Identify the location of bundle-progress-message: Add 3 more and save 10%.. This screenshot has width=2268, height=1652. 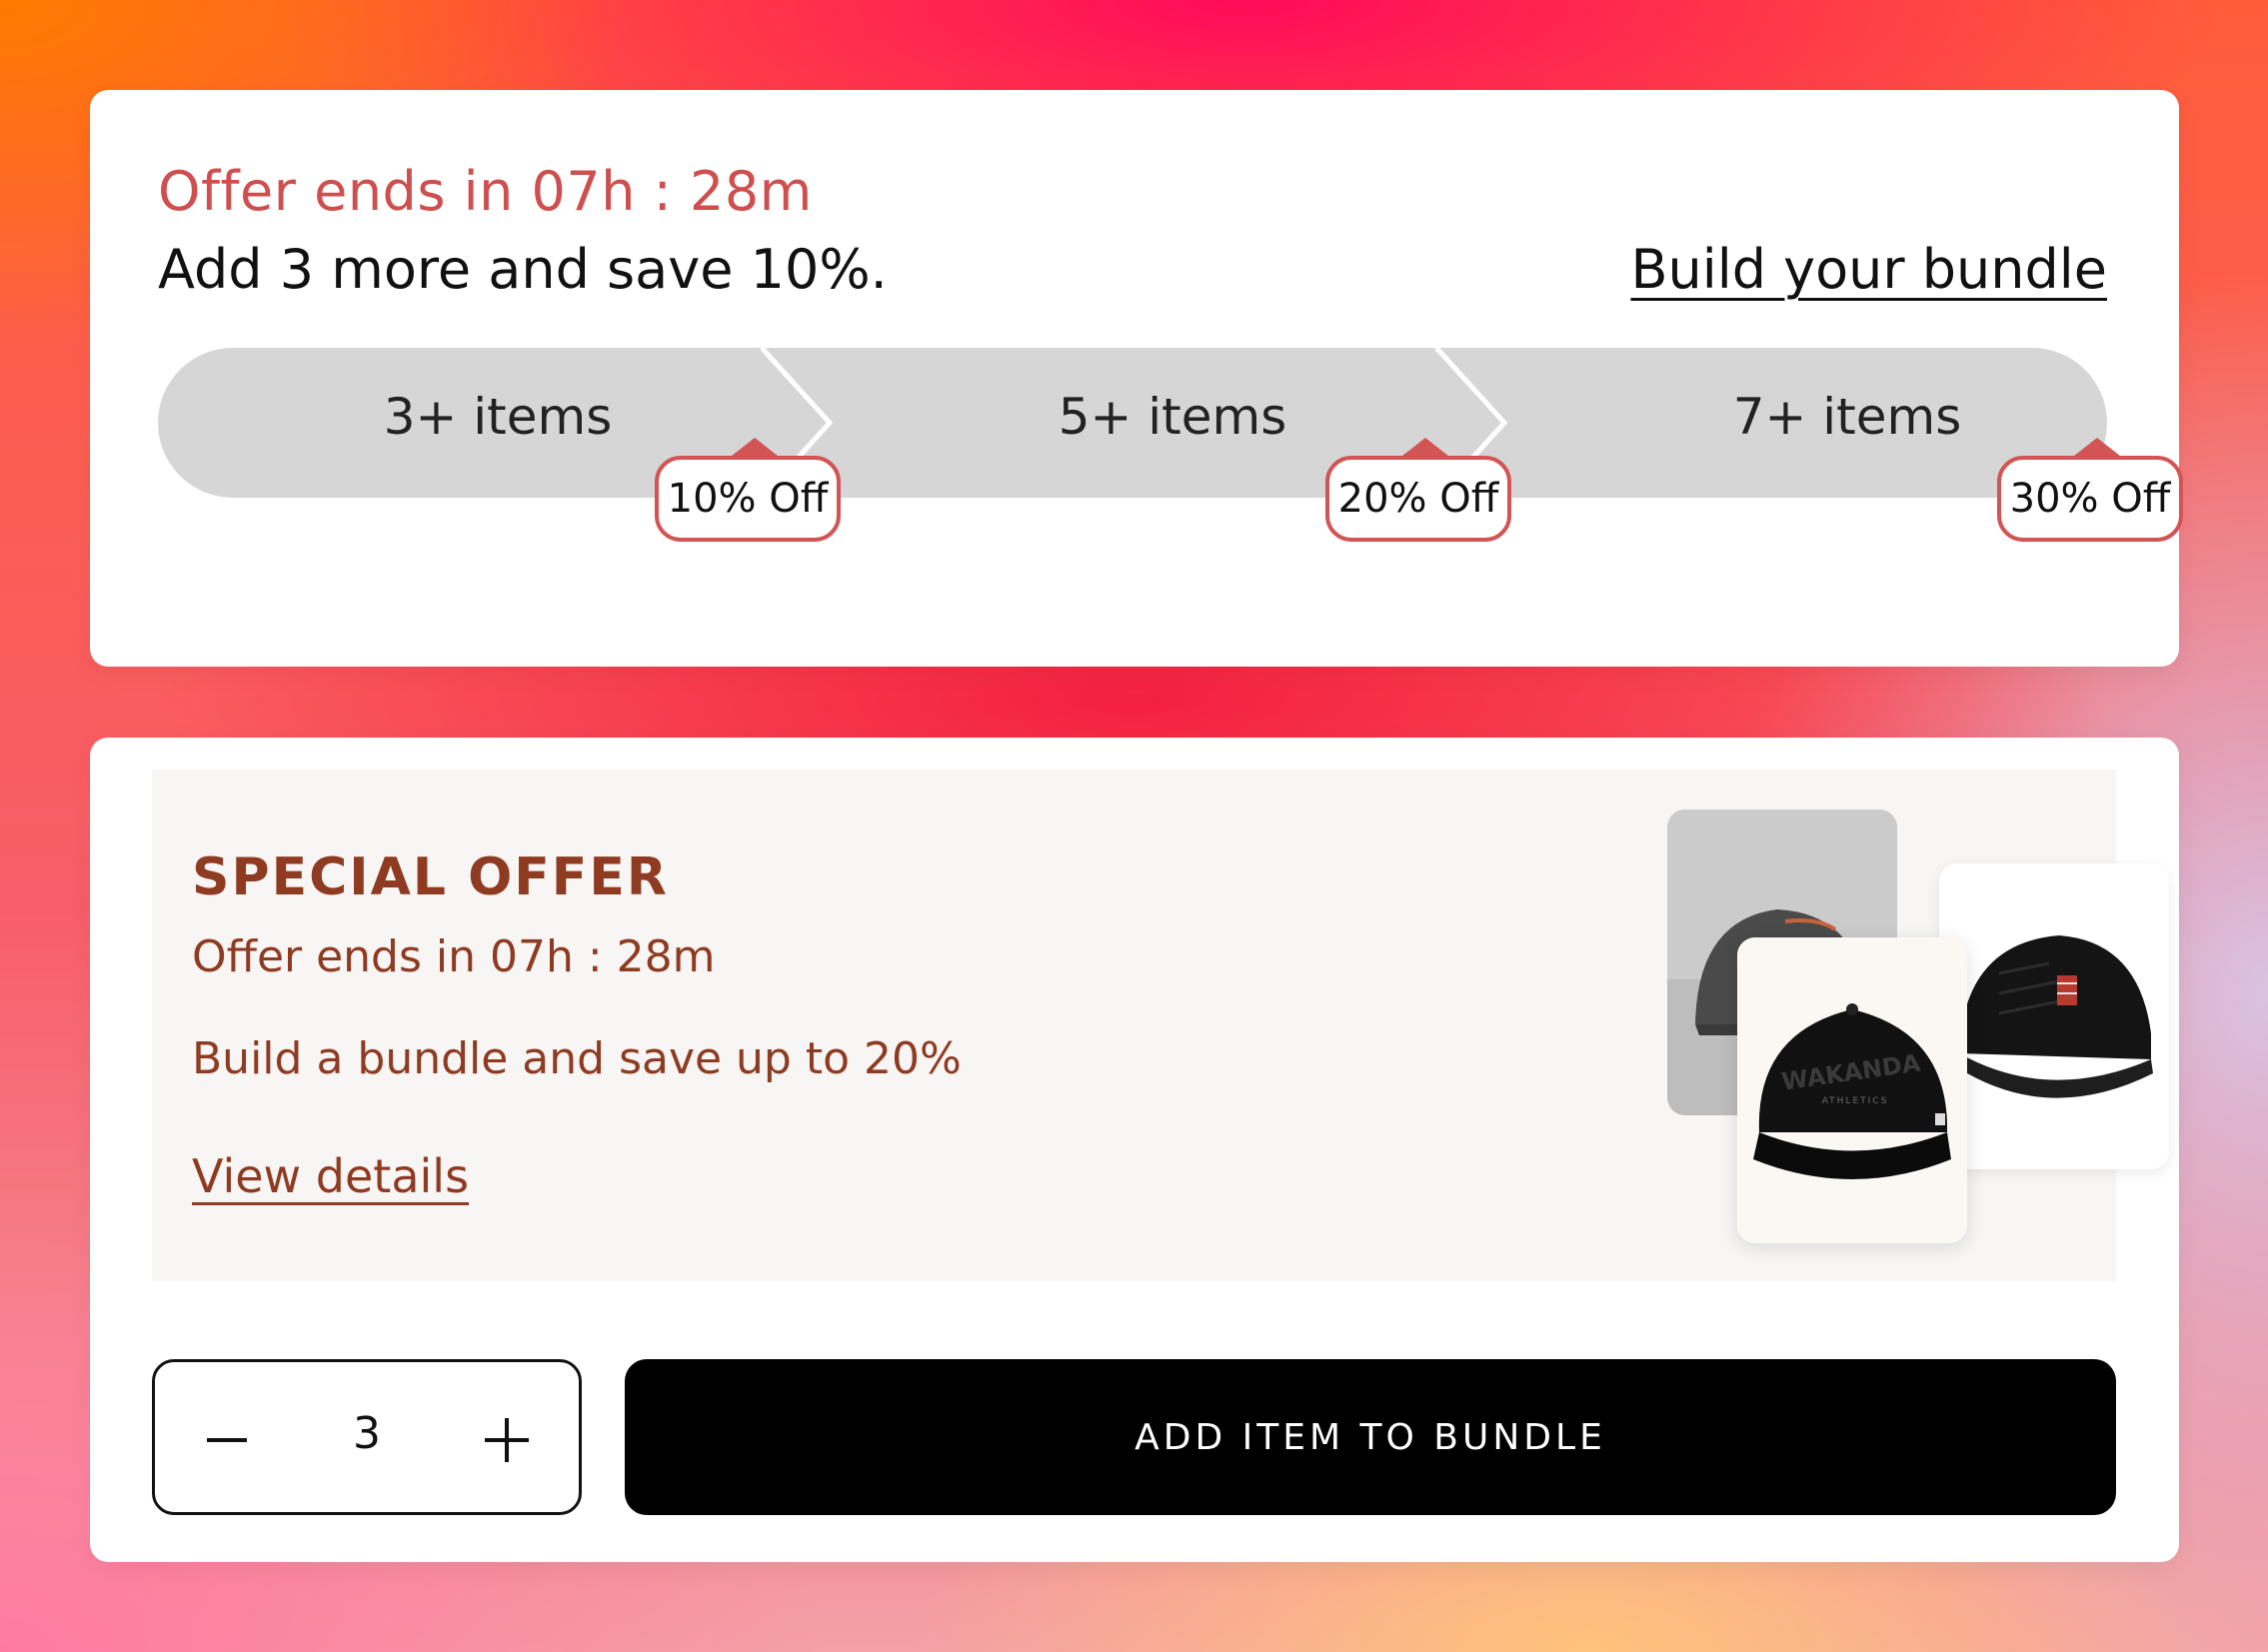
(523, 269).